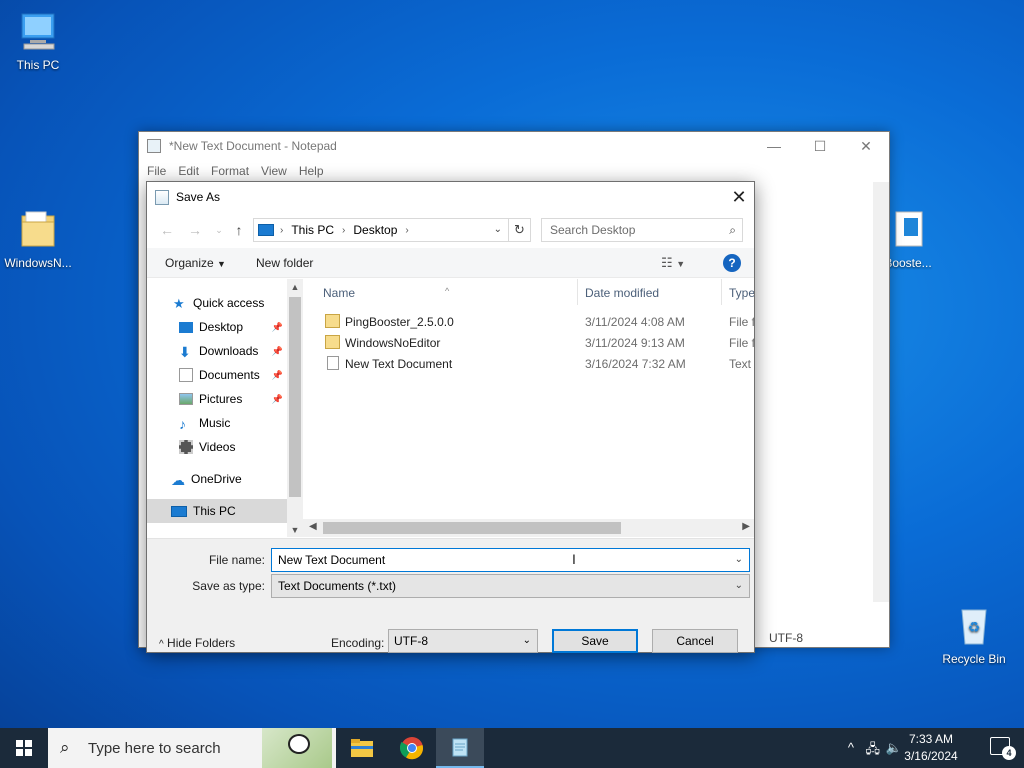  What do you see at coordinates (284, 263) in the screenshot?
I see `new-folder-button: New folder` at bounding box center [284, 263].